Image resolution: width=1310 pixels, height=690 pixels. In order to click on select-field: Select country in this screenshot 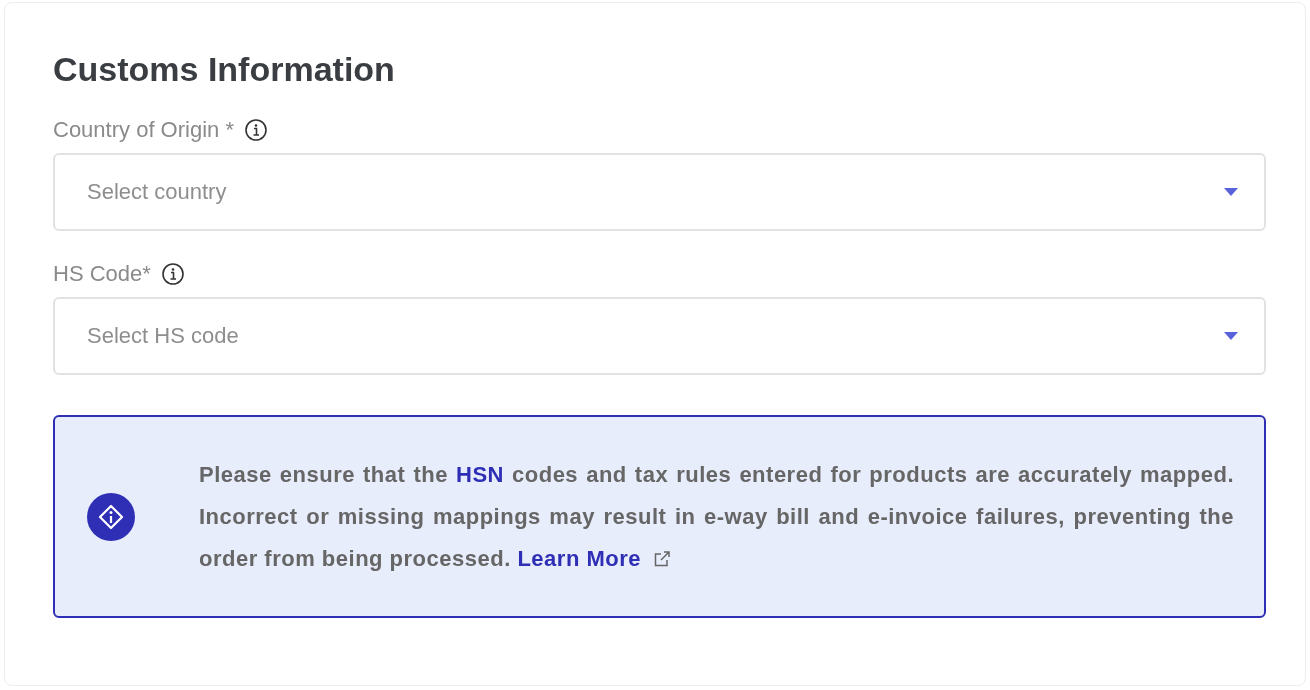, I will do `click(659, 192)`.